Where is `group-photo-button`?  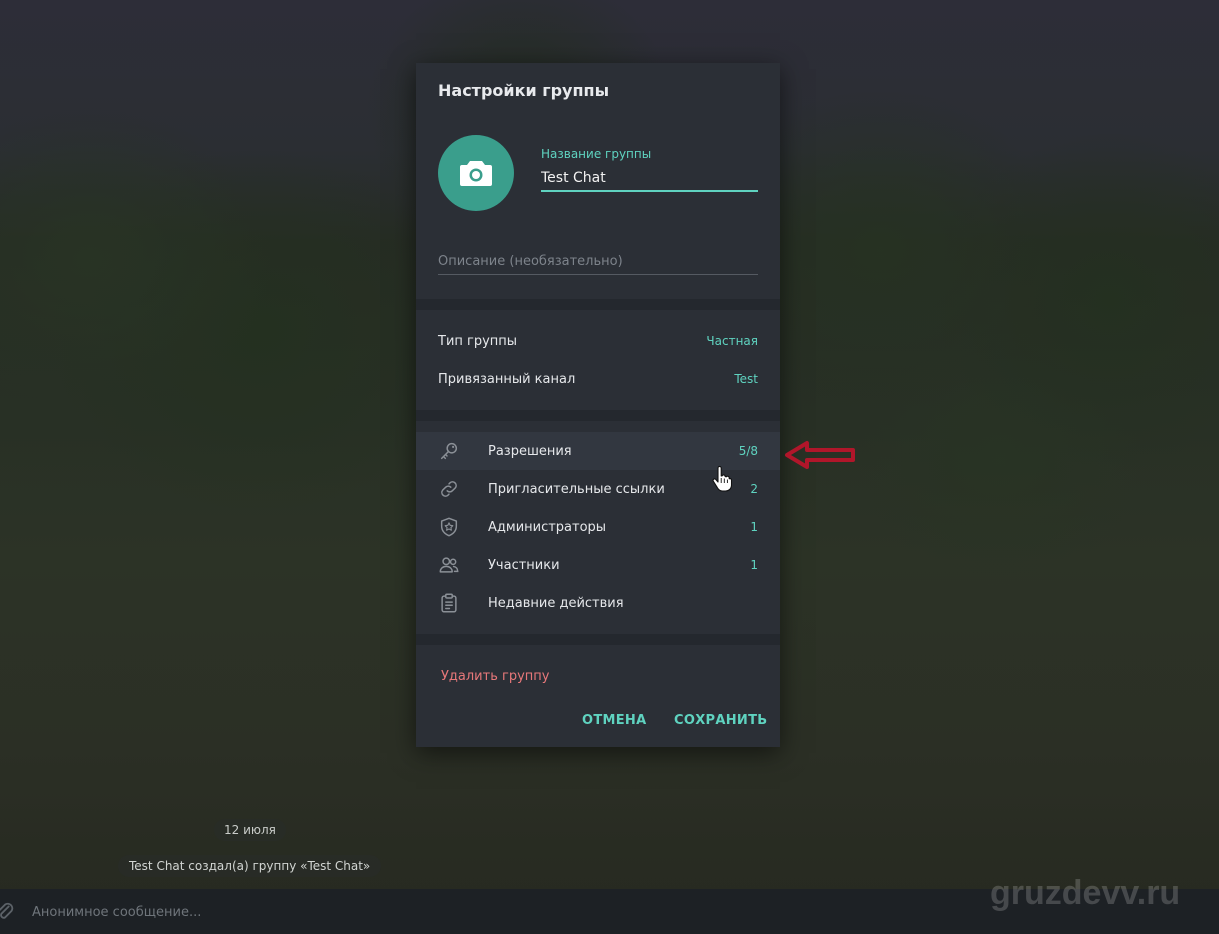 group-photo-button is located at coordinates (476, 173).